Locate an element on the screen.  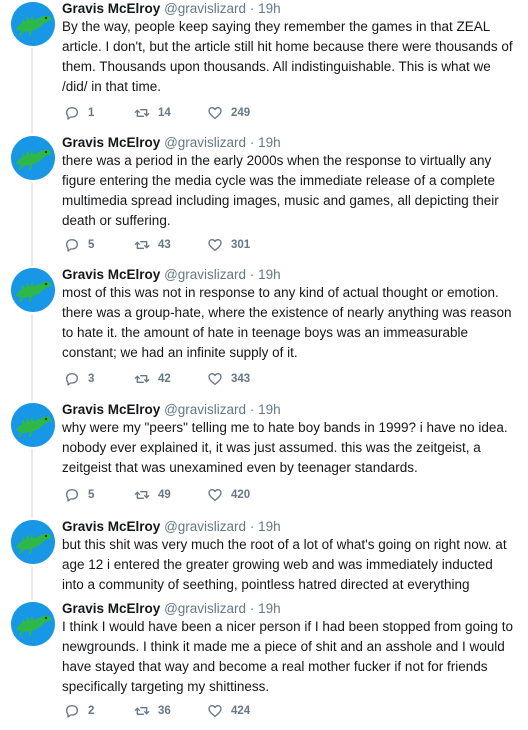
like-count: 424 is located at coordinates (241, 711).